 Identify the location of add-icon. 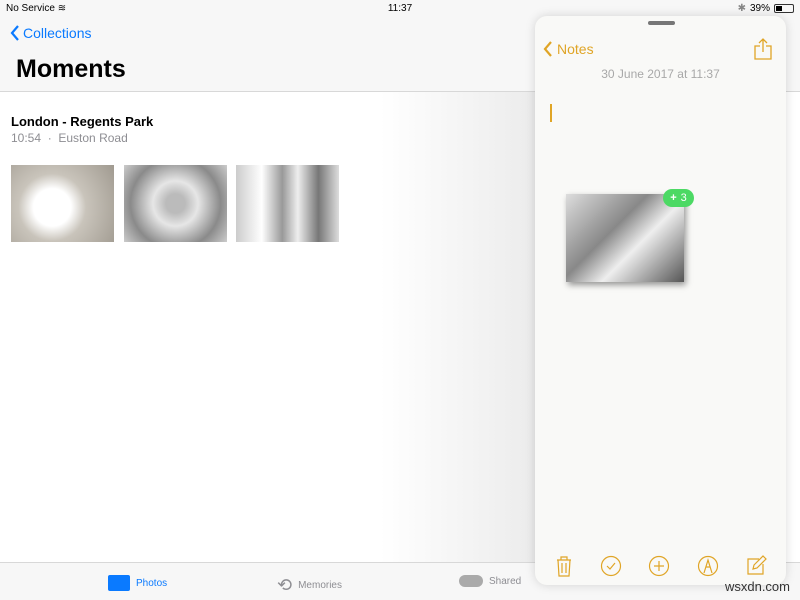
(659, 566).